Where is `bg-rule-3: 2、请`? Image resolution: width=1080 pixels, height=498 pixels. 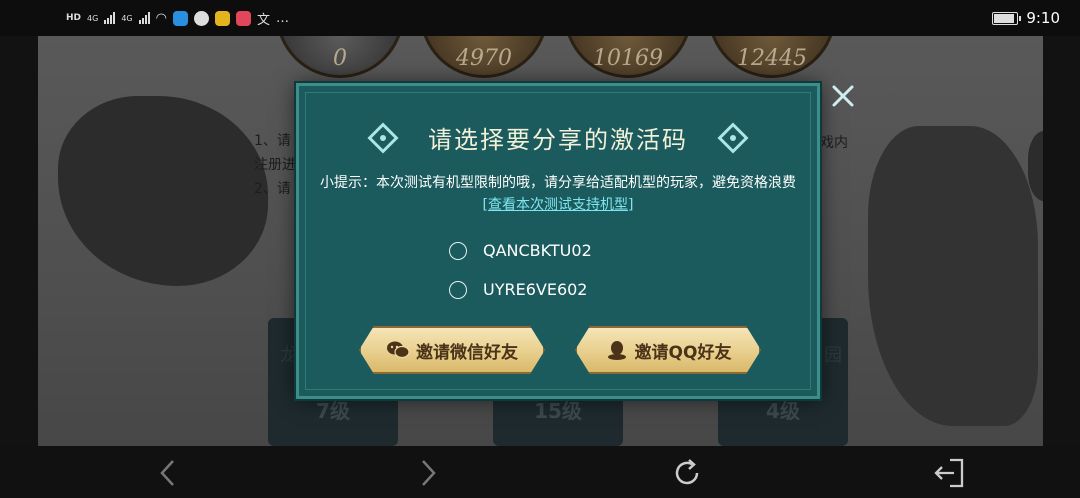
bg-rule-3: 2、请 is located at coordinates (272, 189).